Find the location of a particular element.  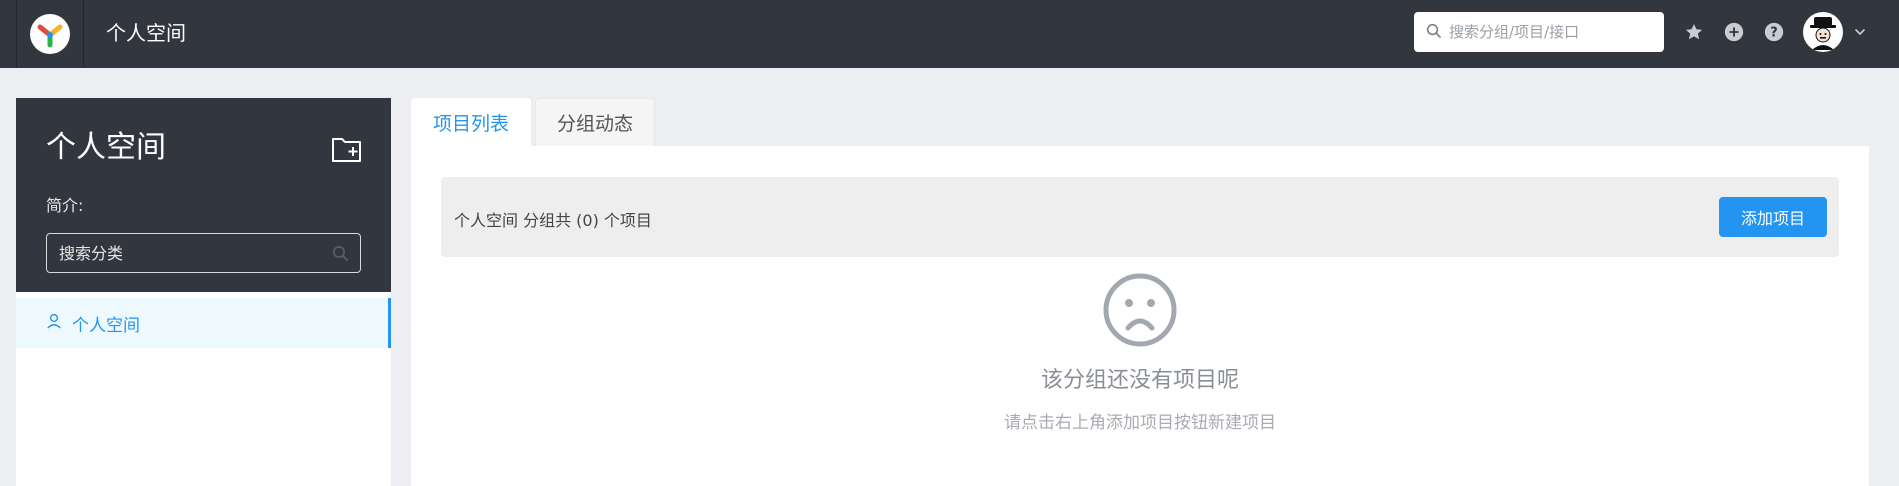

app-logo is located at coordinates (50, 34).